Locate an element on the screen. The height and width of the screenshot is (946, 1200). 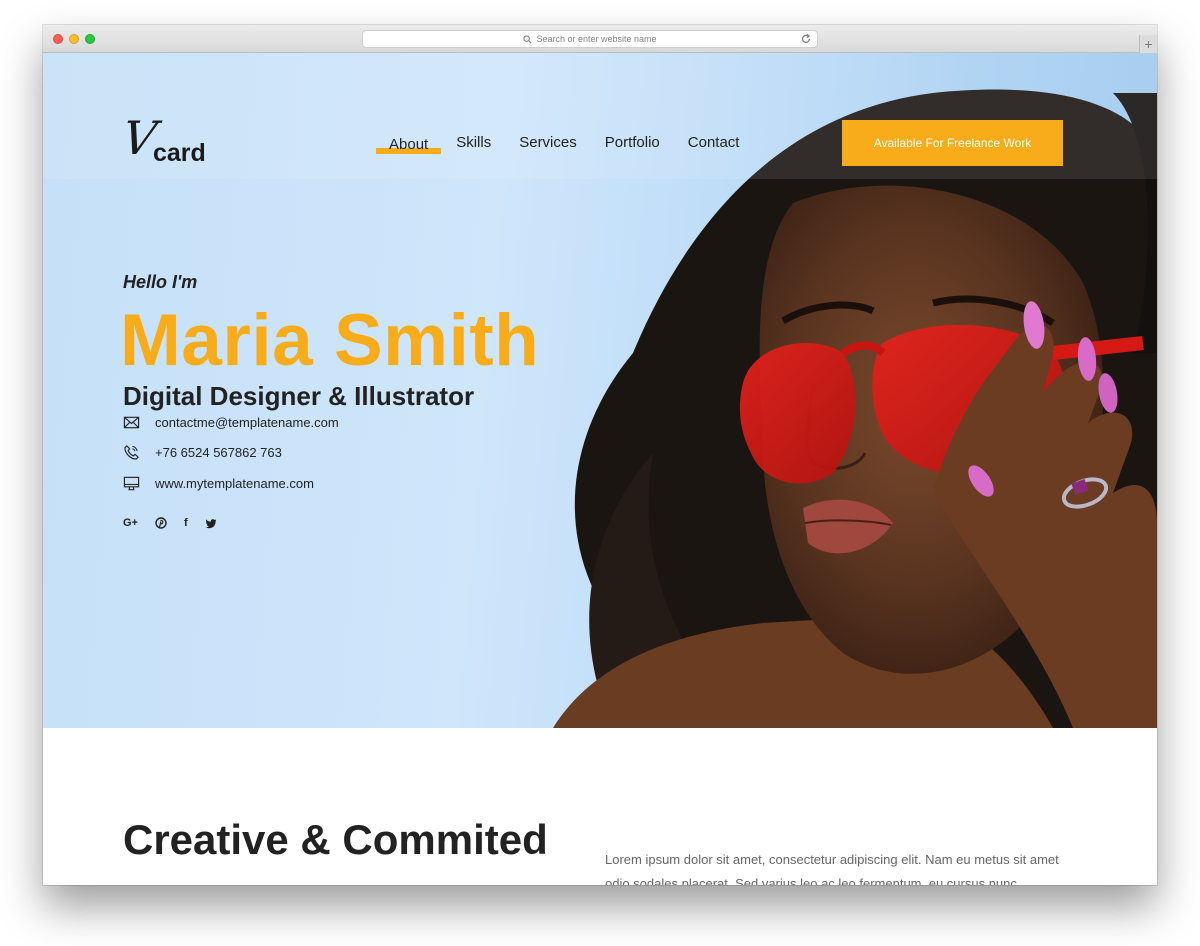
envelope-icon is located at coordinates (131, 422).